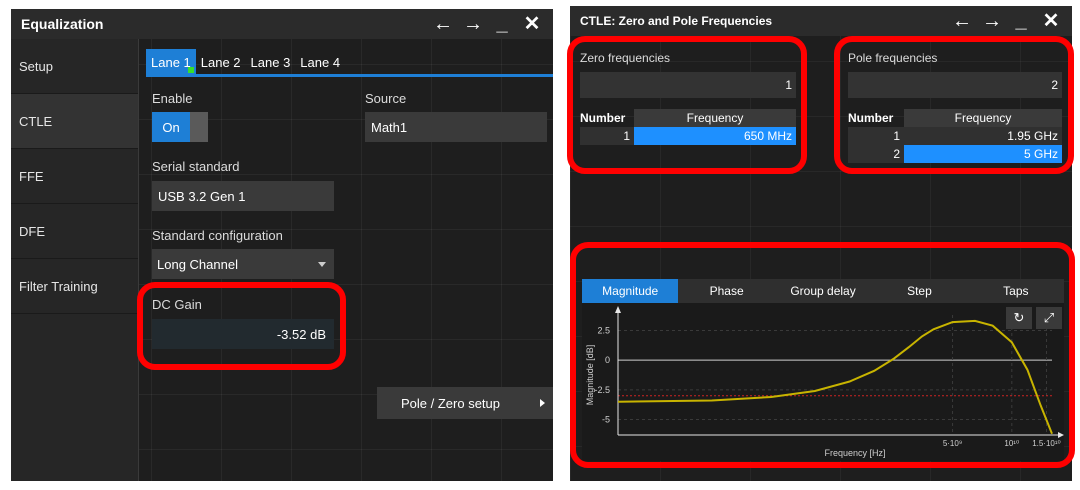  I want to click on zero-col-number: Number, so click(603, 118).